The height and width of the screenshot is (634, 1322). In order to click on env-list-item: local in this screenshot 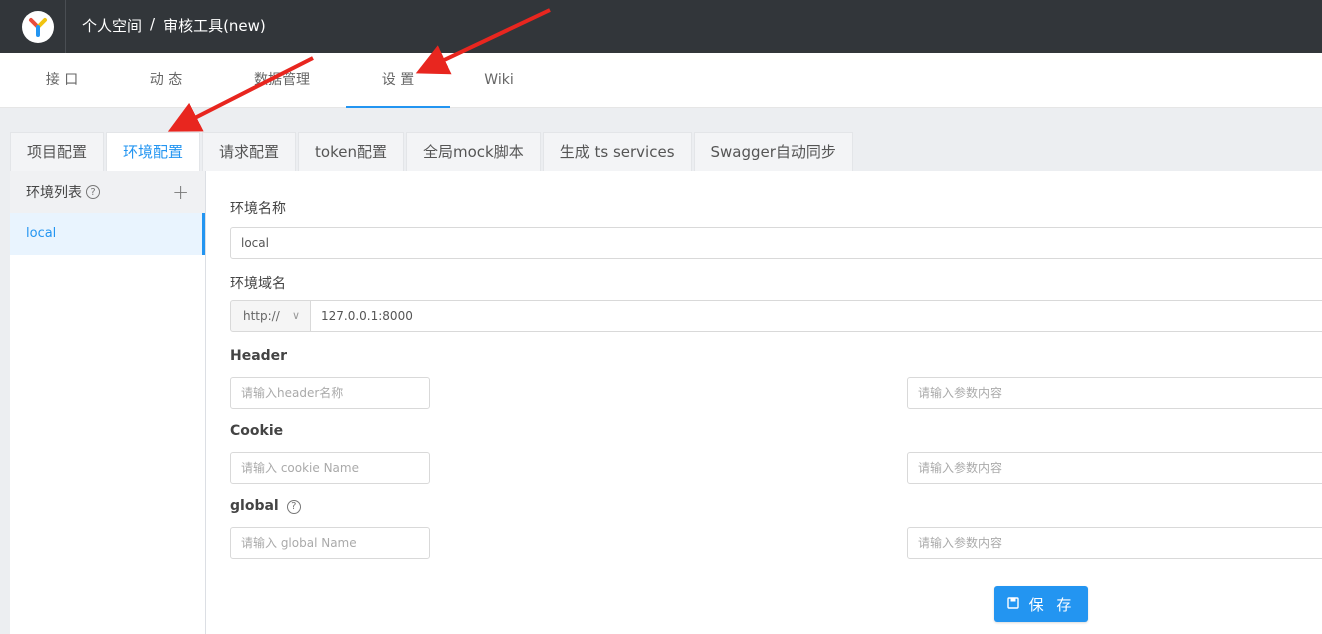, I will do `click(107, 234)`.